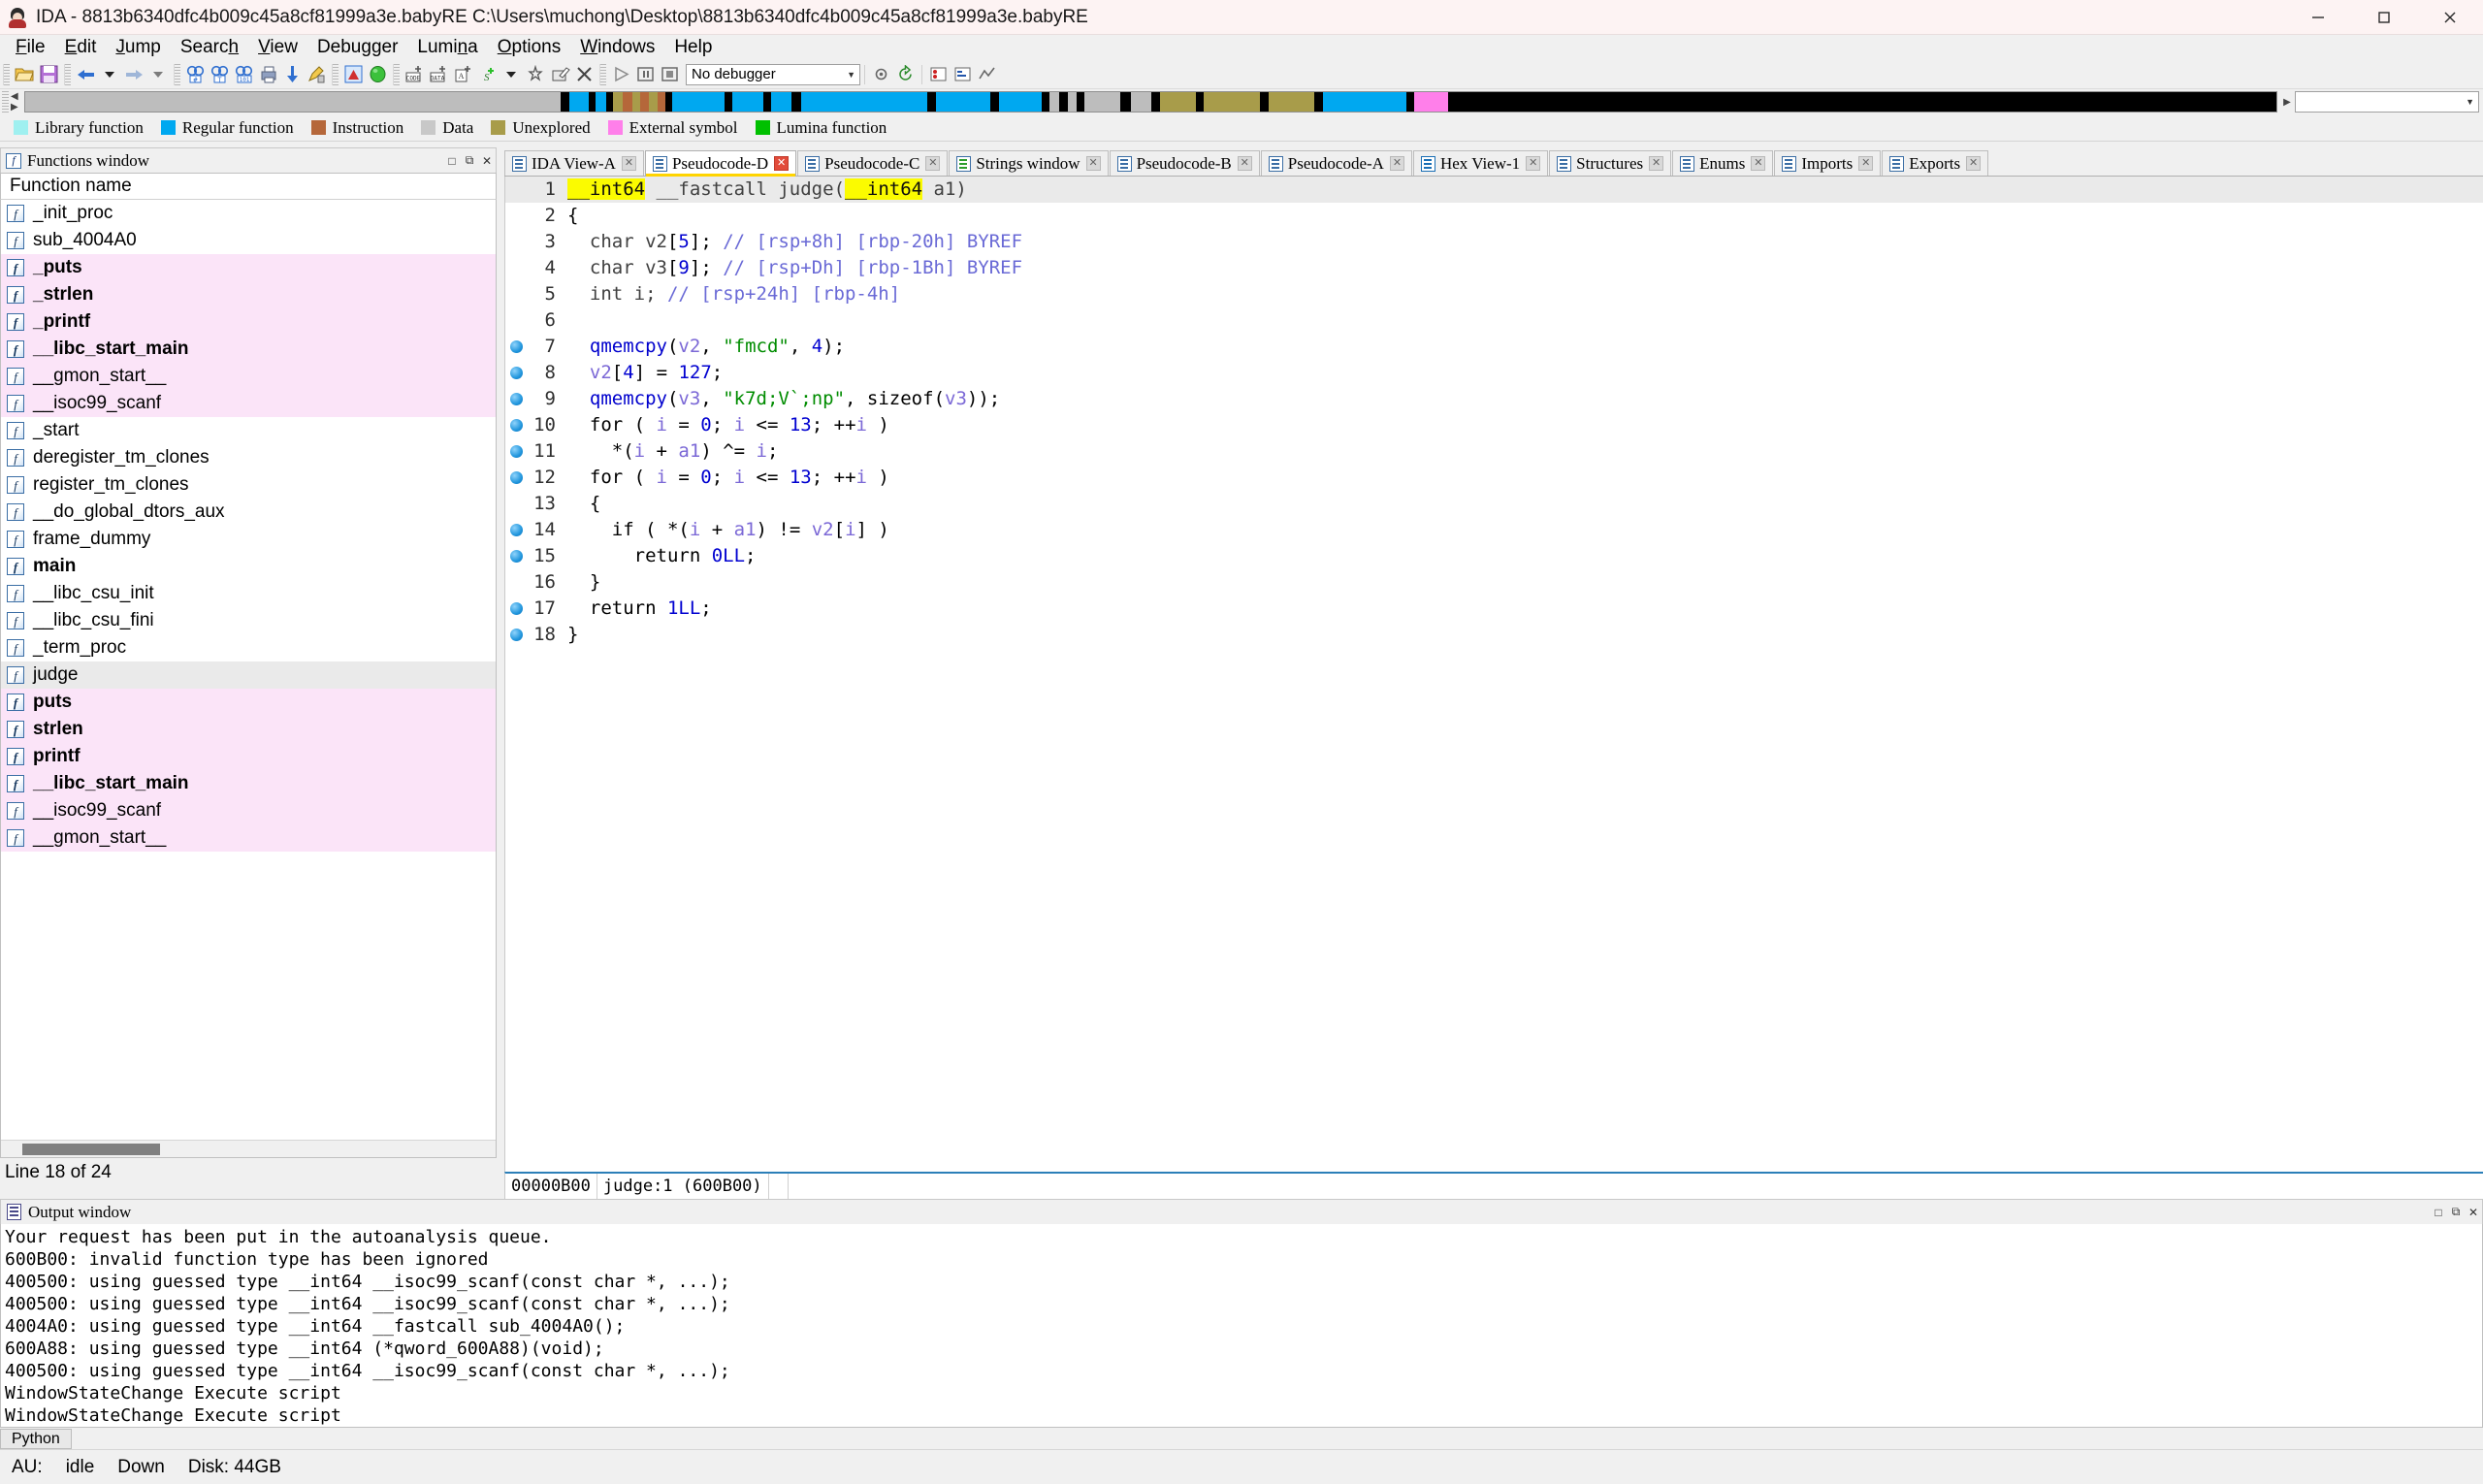 This screenshot has width=2483, height=1484. Describe the element at coordinates (2450, 17) in the screenshot. I see `close-button` at that location.